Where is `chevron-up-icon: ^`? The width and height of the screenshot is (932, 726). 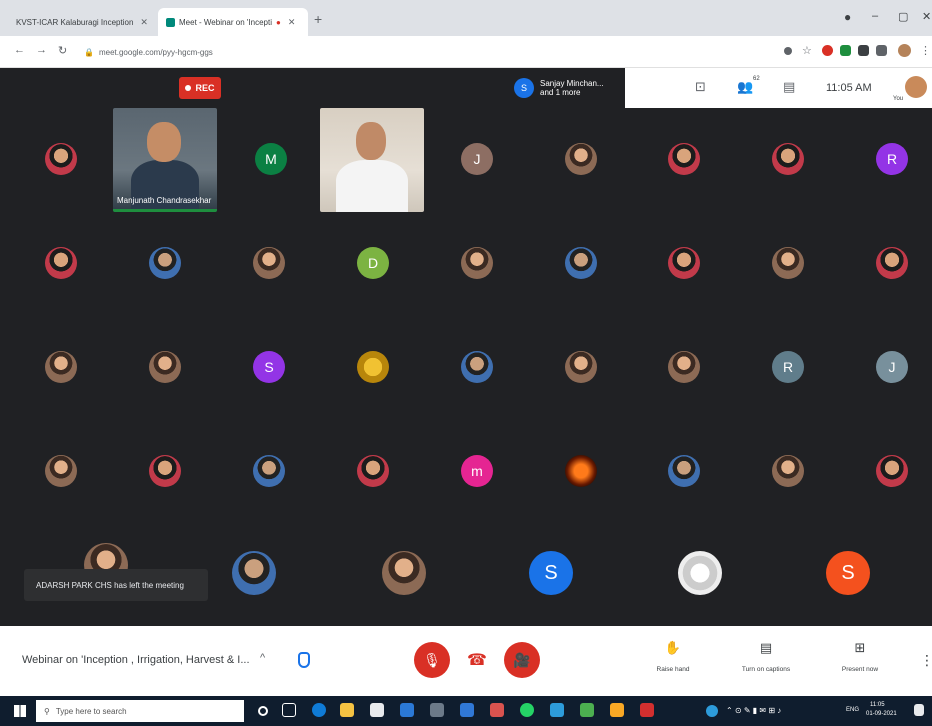 chevron-up-icon: ^ is located at coordinates (262, 658).